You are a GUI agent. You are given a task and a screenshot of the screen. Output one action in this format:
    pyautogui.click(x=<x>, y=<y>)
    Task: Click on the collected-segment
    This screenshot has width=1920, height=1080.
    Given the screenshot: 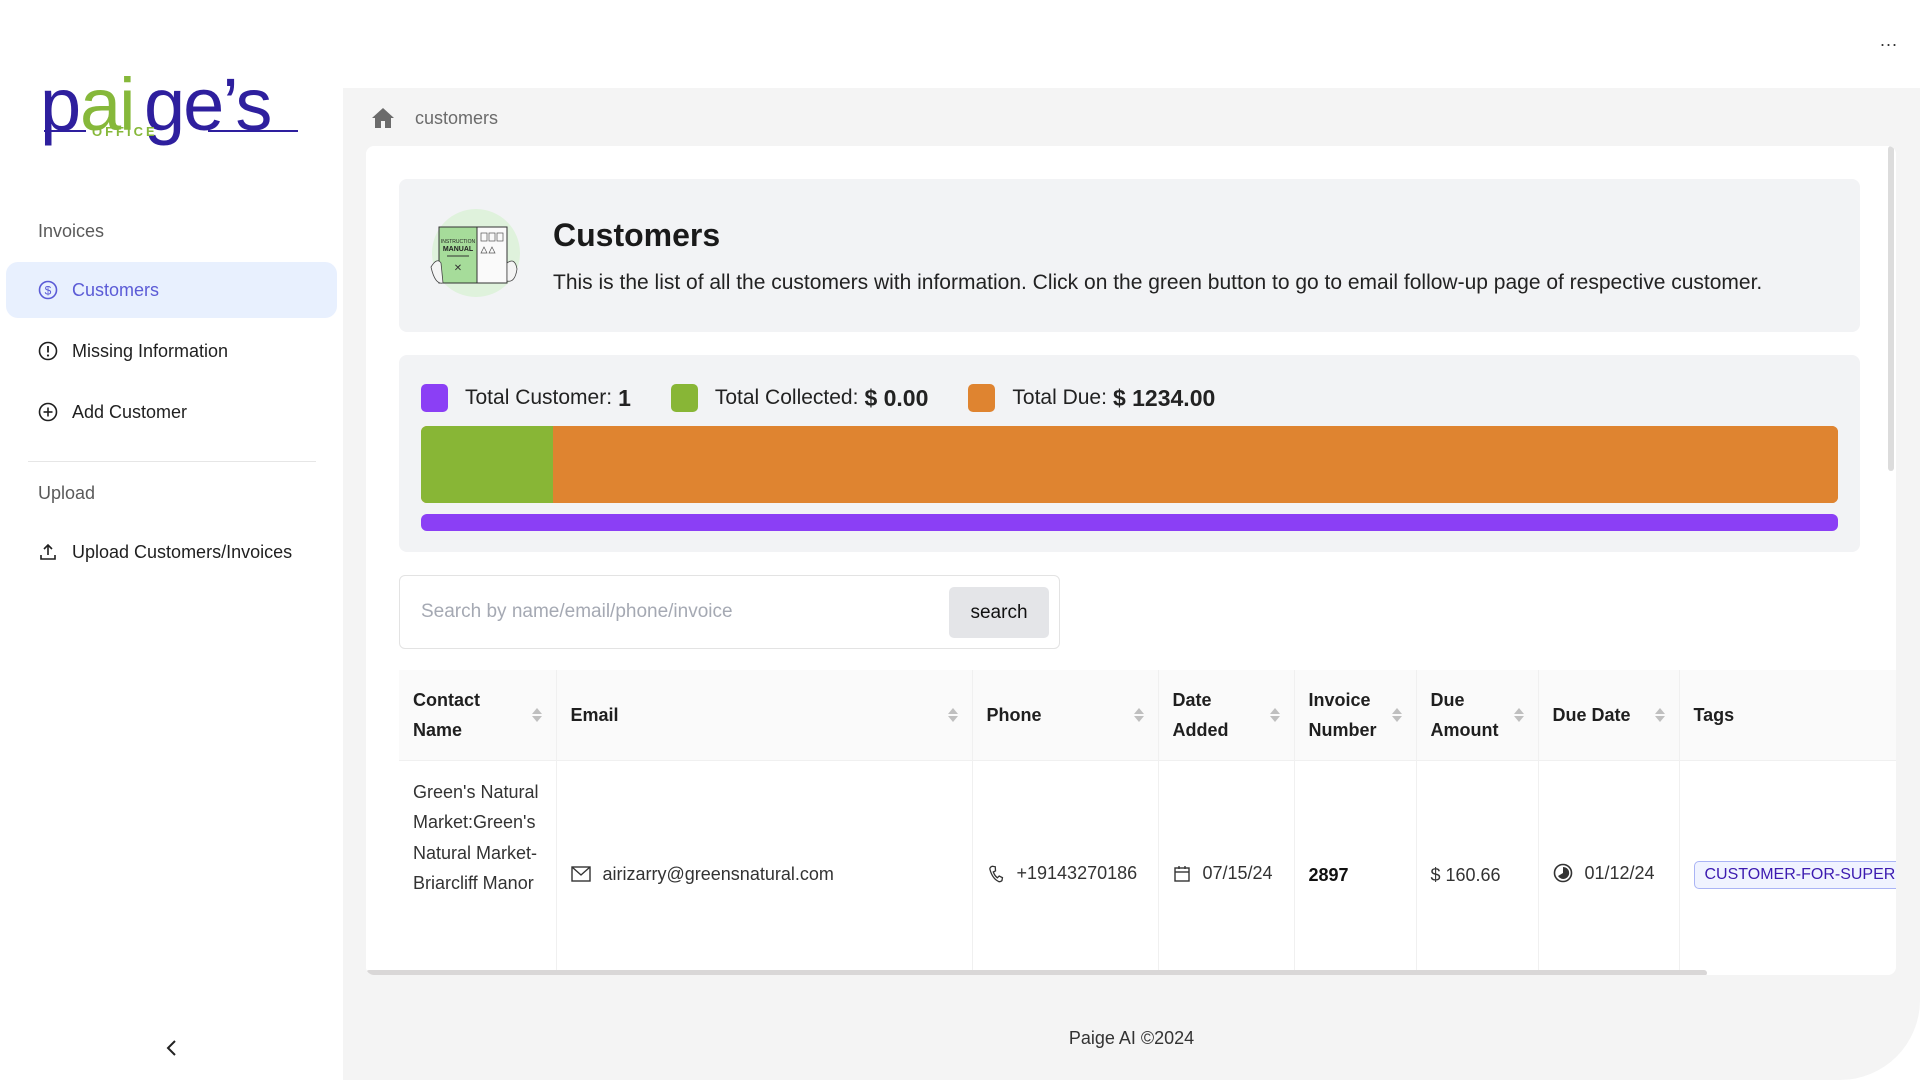 What is the action you would take?
    pyautogui.click(x=487, y=464)
    